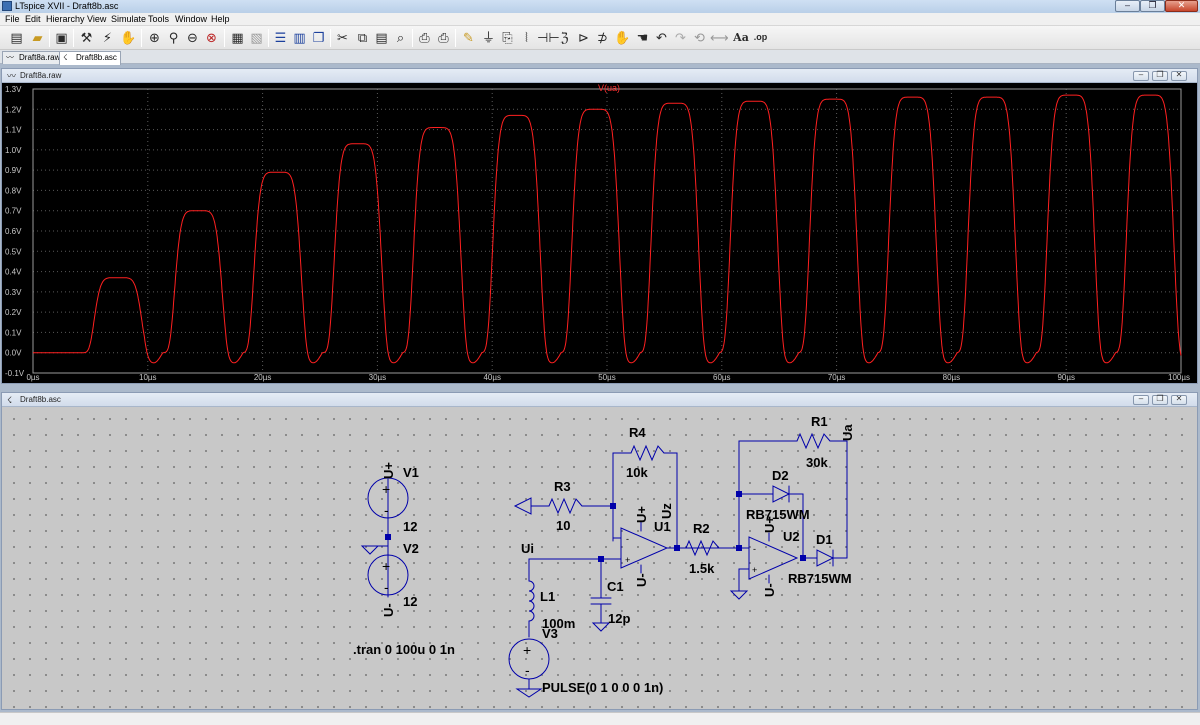  Describe the element at coordinates (719, 37) in the screenshot. I see `mirror-icon: ⟷` at that location.